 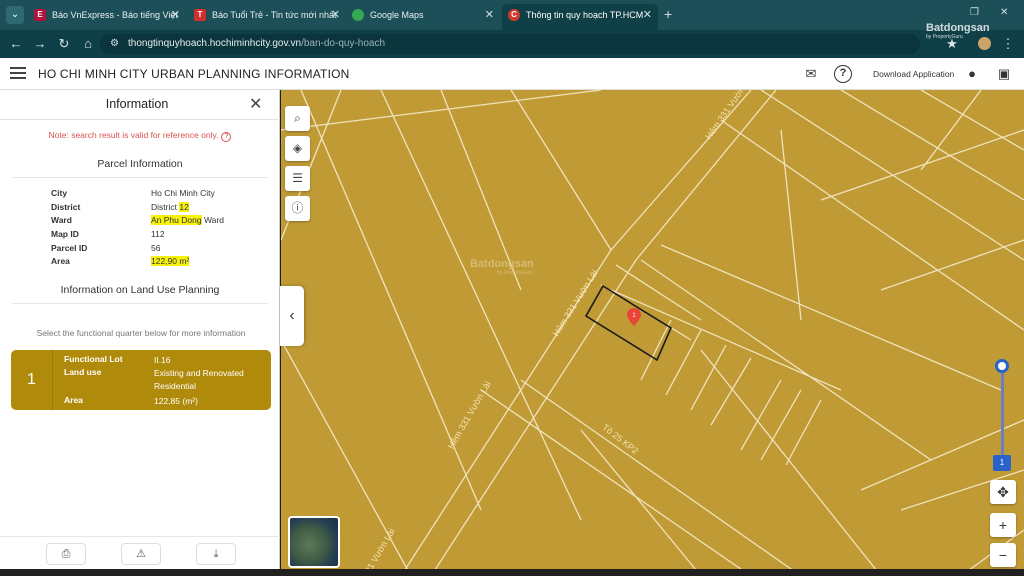 What do you see at coordinates (137, 104) in the screenshot?
I see `panel-title: Information` at bounding box center [137, 104].